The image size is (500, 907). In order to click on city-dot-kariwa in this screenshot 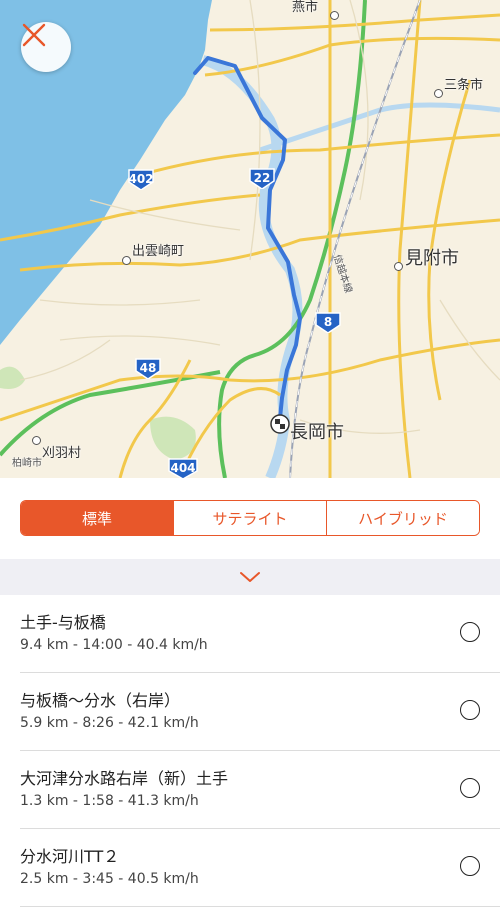, I will do `click(36, 440)`.